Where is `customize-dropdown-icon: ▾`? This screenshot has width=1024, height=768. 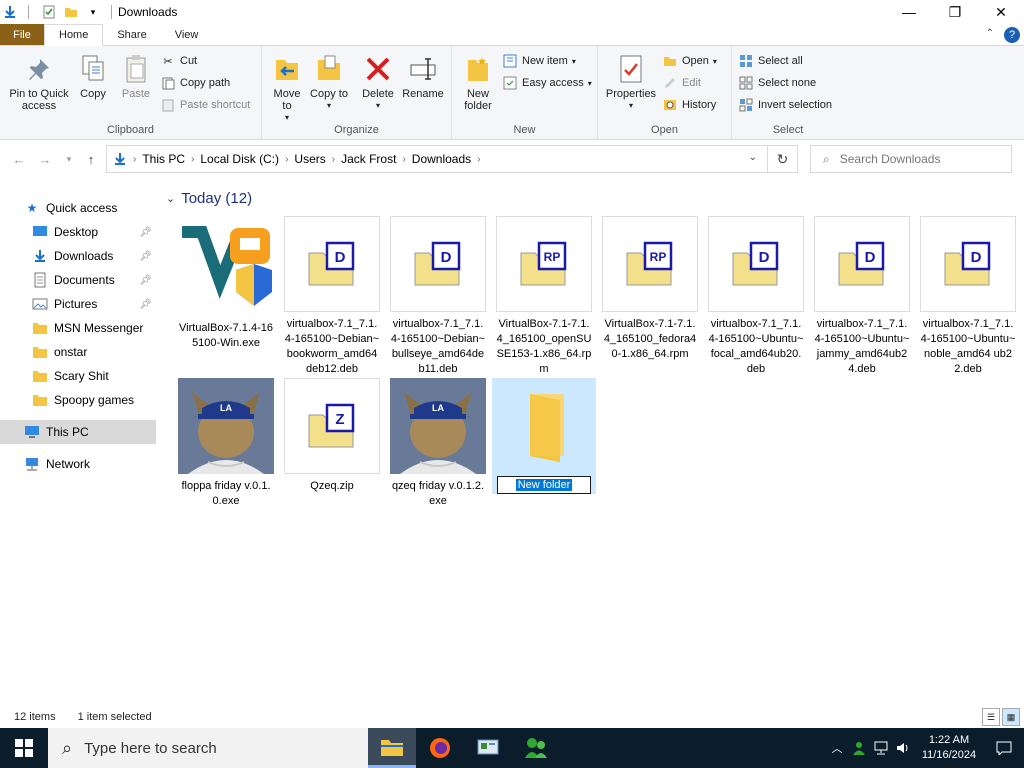
customize-dropdown-icon: ▾ is located at coordinates (93, 12).